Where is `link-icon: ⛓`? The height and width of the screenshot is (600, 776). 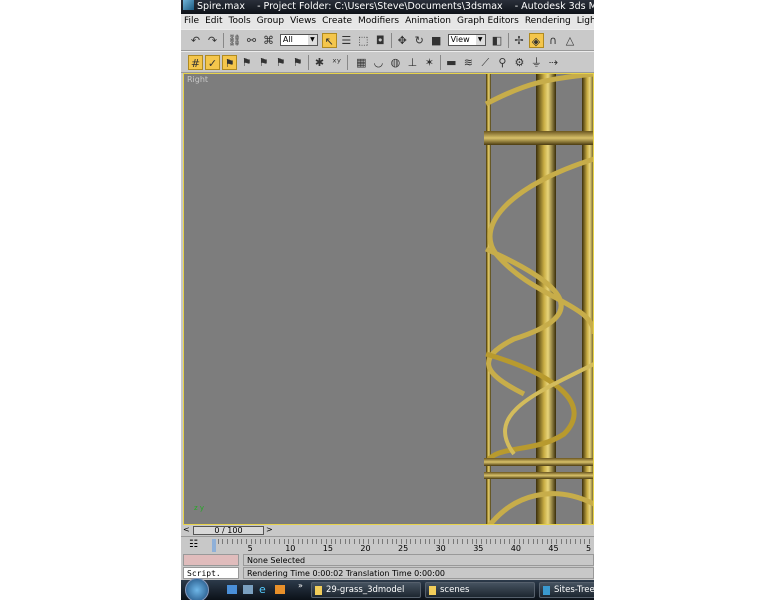 link-icon: ⛓ is located at coordinates (234, 40).